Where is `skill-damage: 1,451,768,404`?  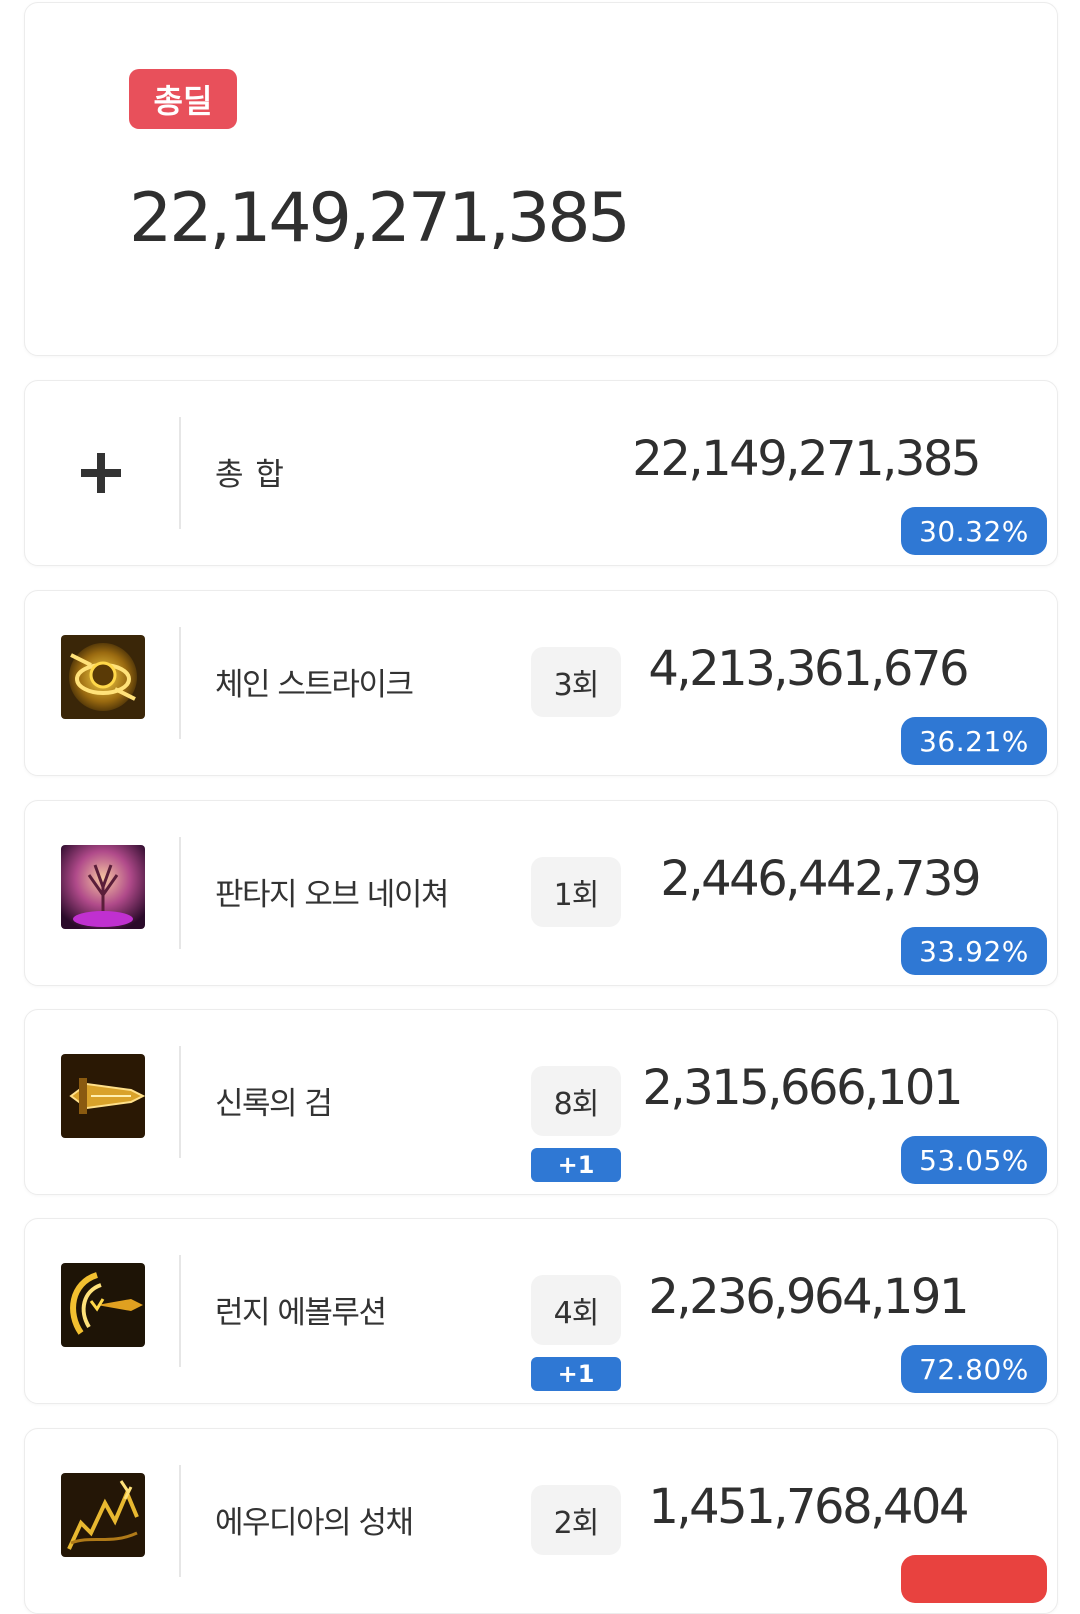
skill-damage: 1,451,768,404 is located at coordinates (808, 1507).